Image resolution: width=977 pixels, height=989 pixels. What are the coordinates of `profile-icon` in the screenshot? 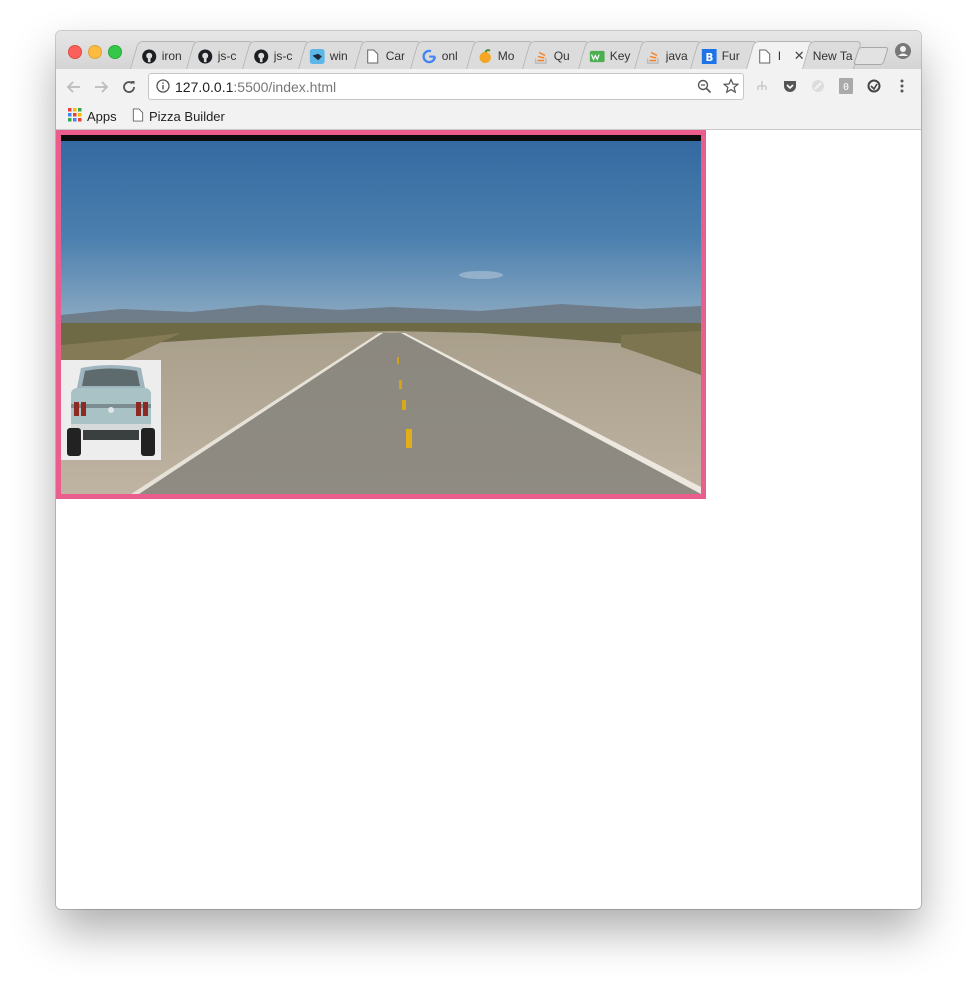 It's located at (903, 51).